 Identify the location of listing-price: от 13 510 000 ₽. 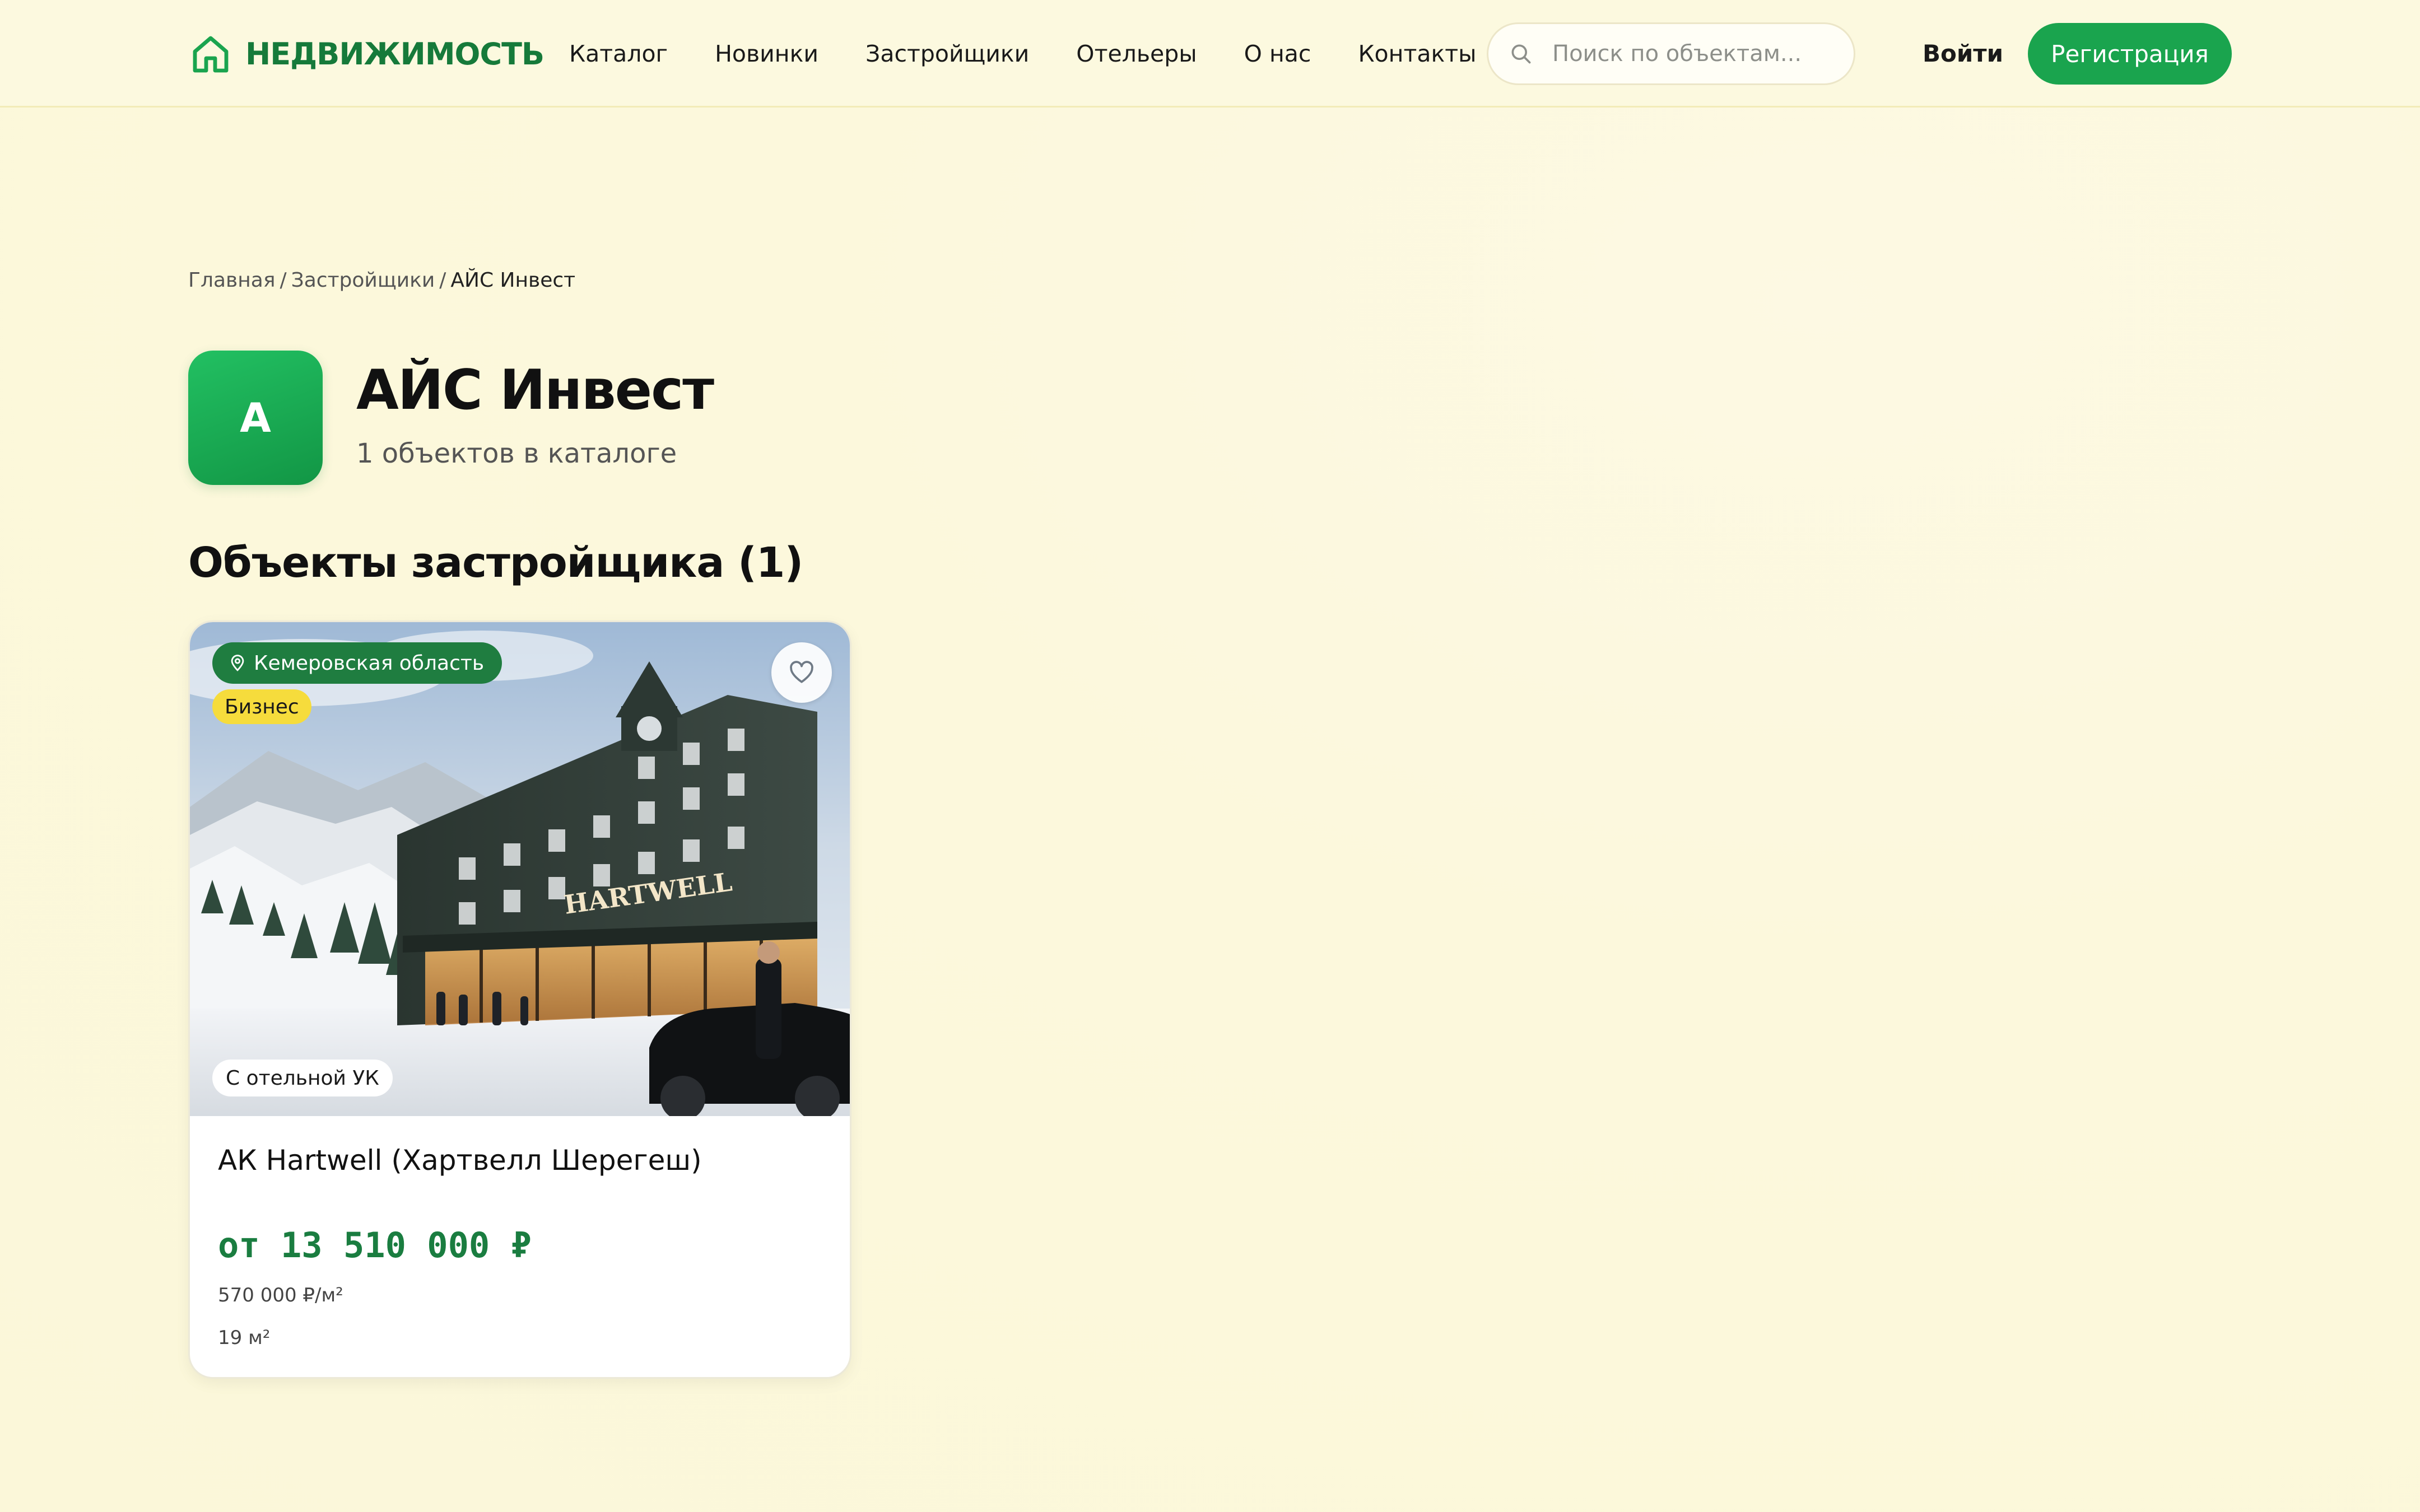
(375, 1246).